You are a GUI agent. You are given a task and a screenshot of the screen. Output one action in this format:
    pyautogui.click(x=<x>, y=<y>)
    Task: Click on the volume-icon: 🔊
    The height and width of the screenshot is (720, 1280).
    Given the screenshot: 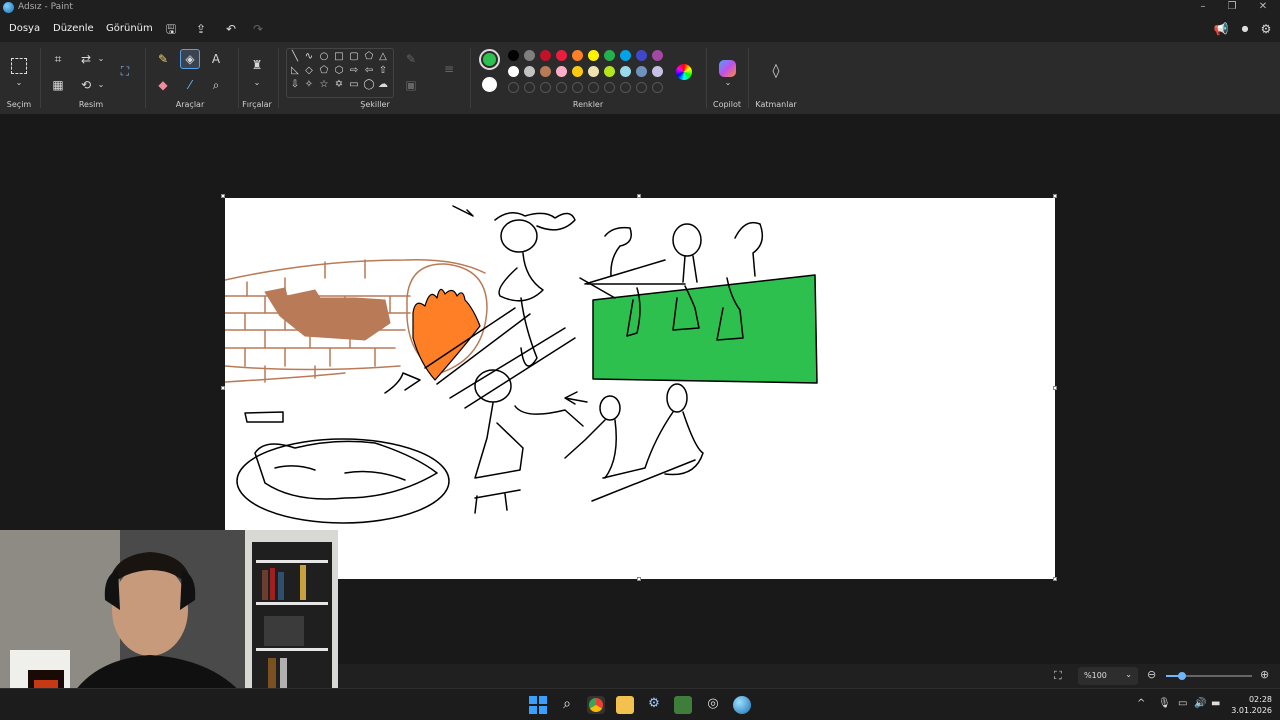 What is the action you would take?
    pyautogui.click(x=1200, y=703)
    